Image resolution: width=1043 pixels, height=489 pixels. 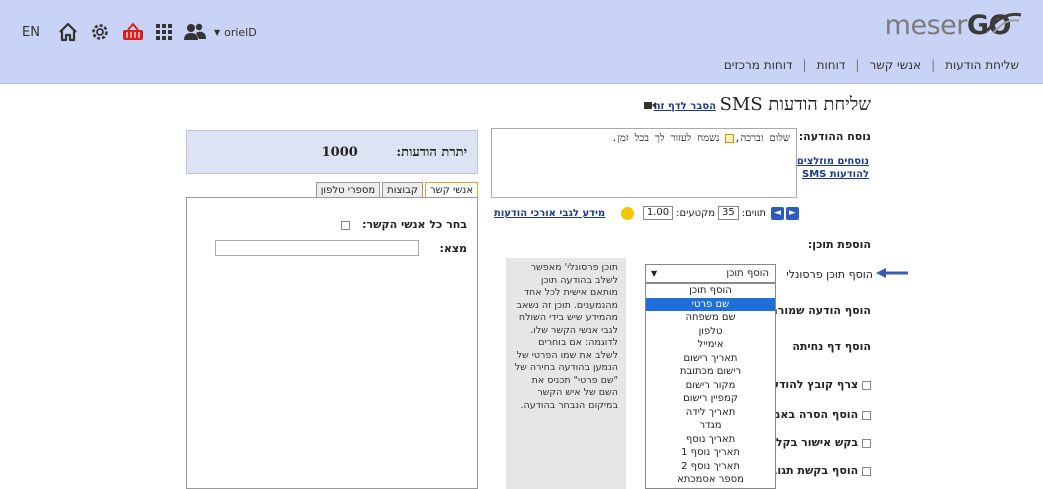 I want to click on click-approval-checkbox, so click(x=866, y=443).